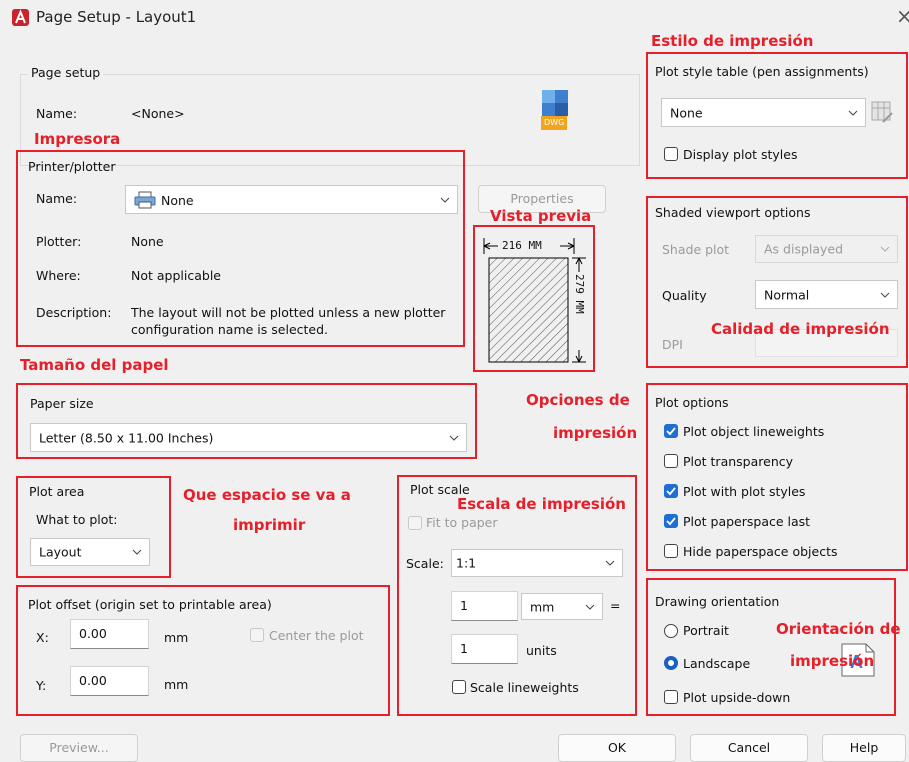  Describe the element at coordinates (177, 200) in the screenshot. I see `printer-name-value: None` at that location.